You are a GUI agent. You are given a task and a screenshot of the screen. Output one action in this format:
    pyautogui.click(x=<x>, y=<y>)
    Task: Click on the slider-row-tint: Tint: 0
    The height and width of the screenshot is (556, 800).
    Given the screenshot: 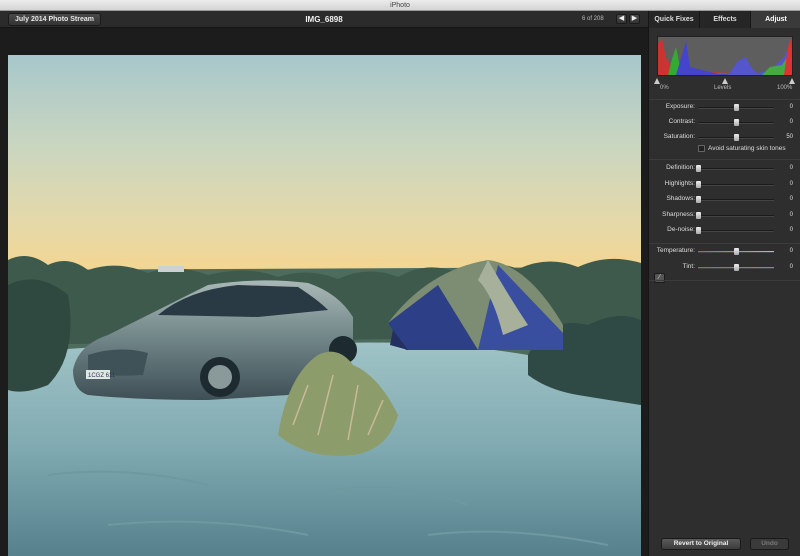 What is the action you would take?
    pyautogui.click(x=724, y=267)
    